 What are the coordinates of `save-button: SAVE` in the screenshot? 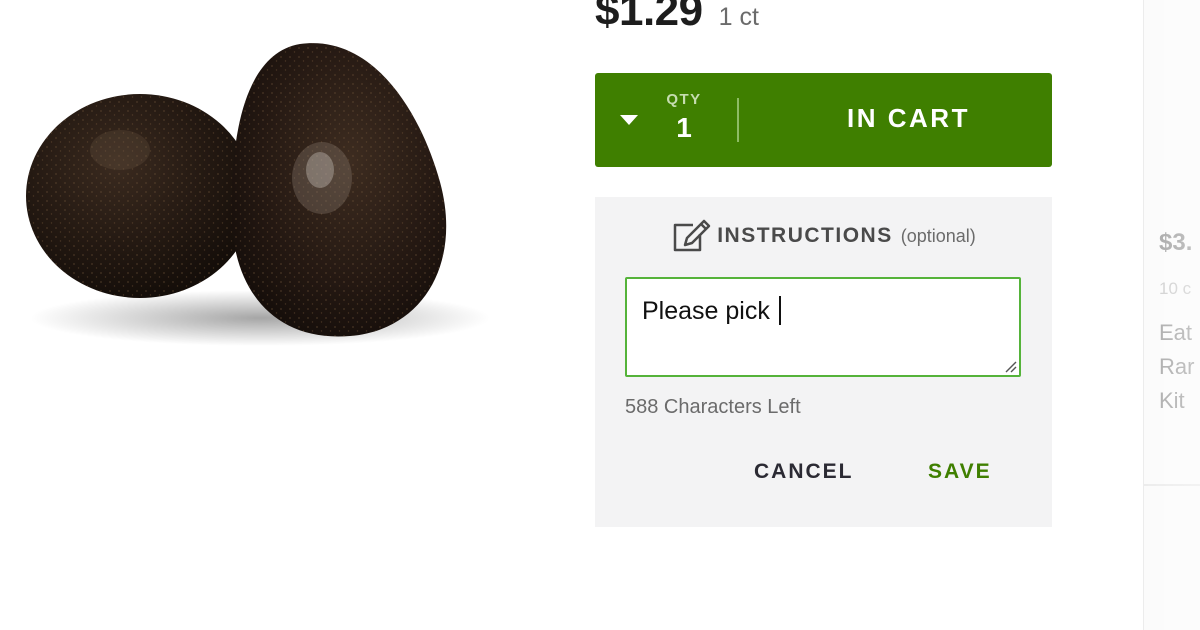 It's located at (960, 472).